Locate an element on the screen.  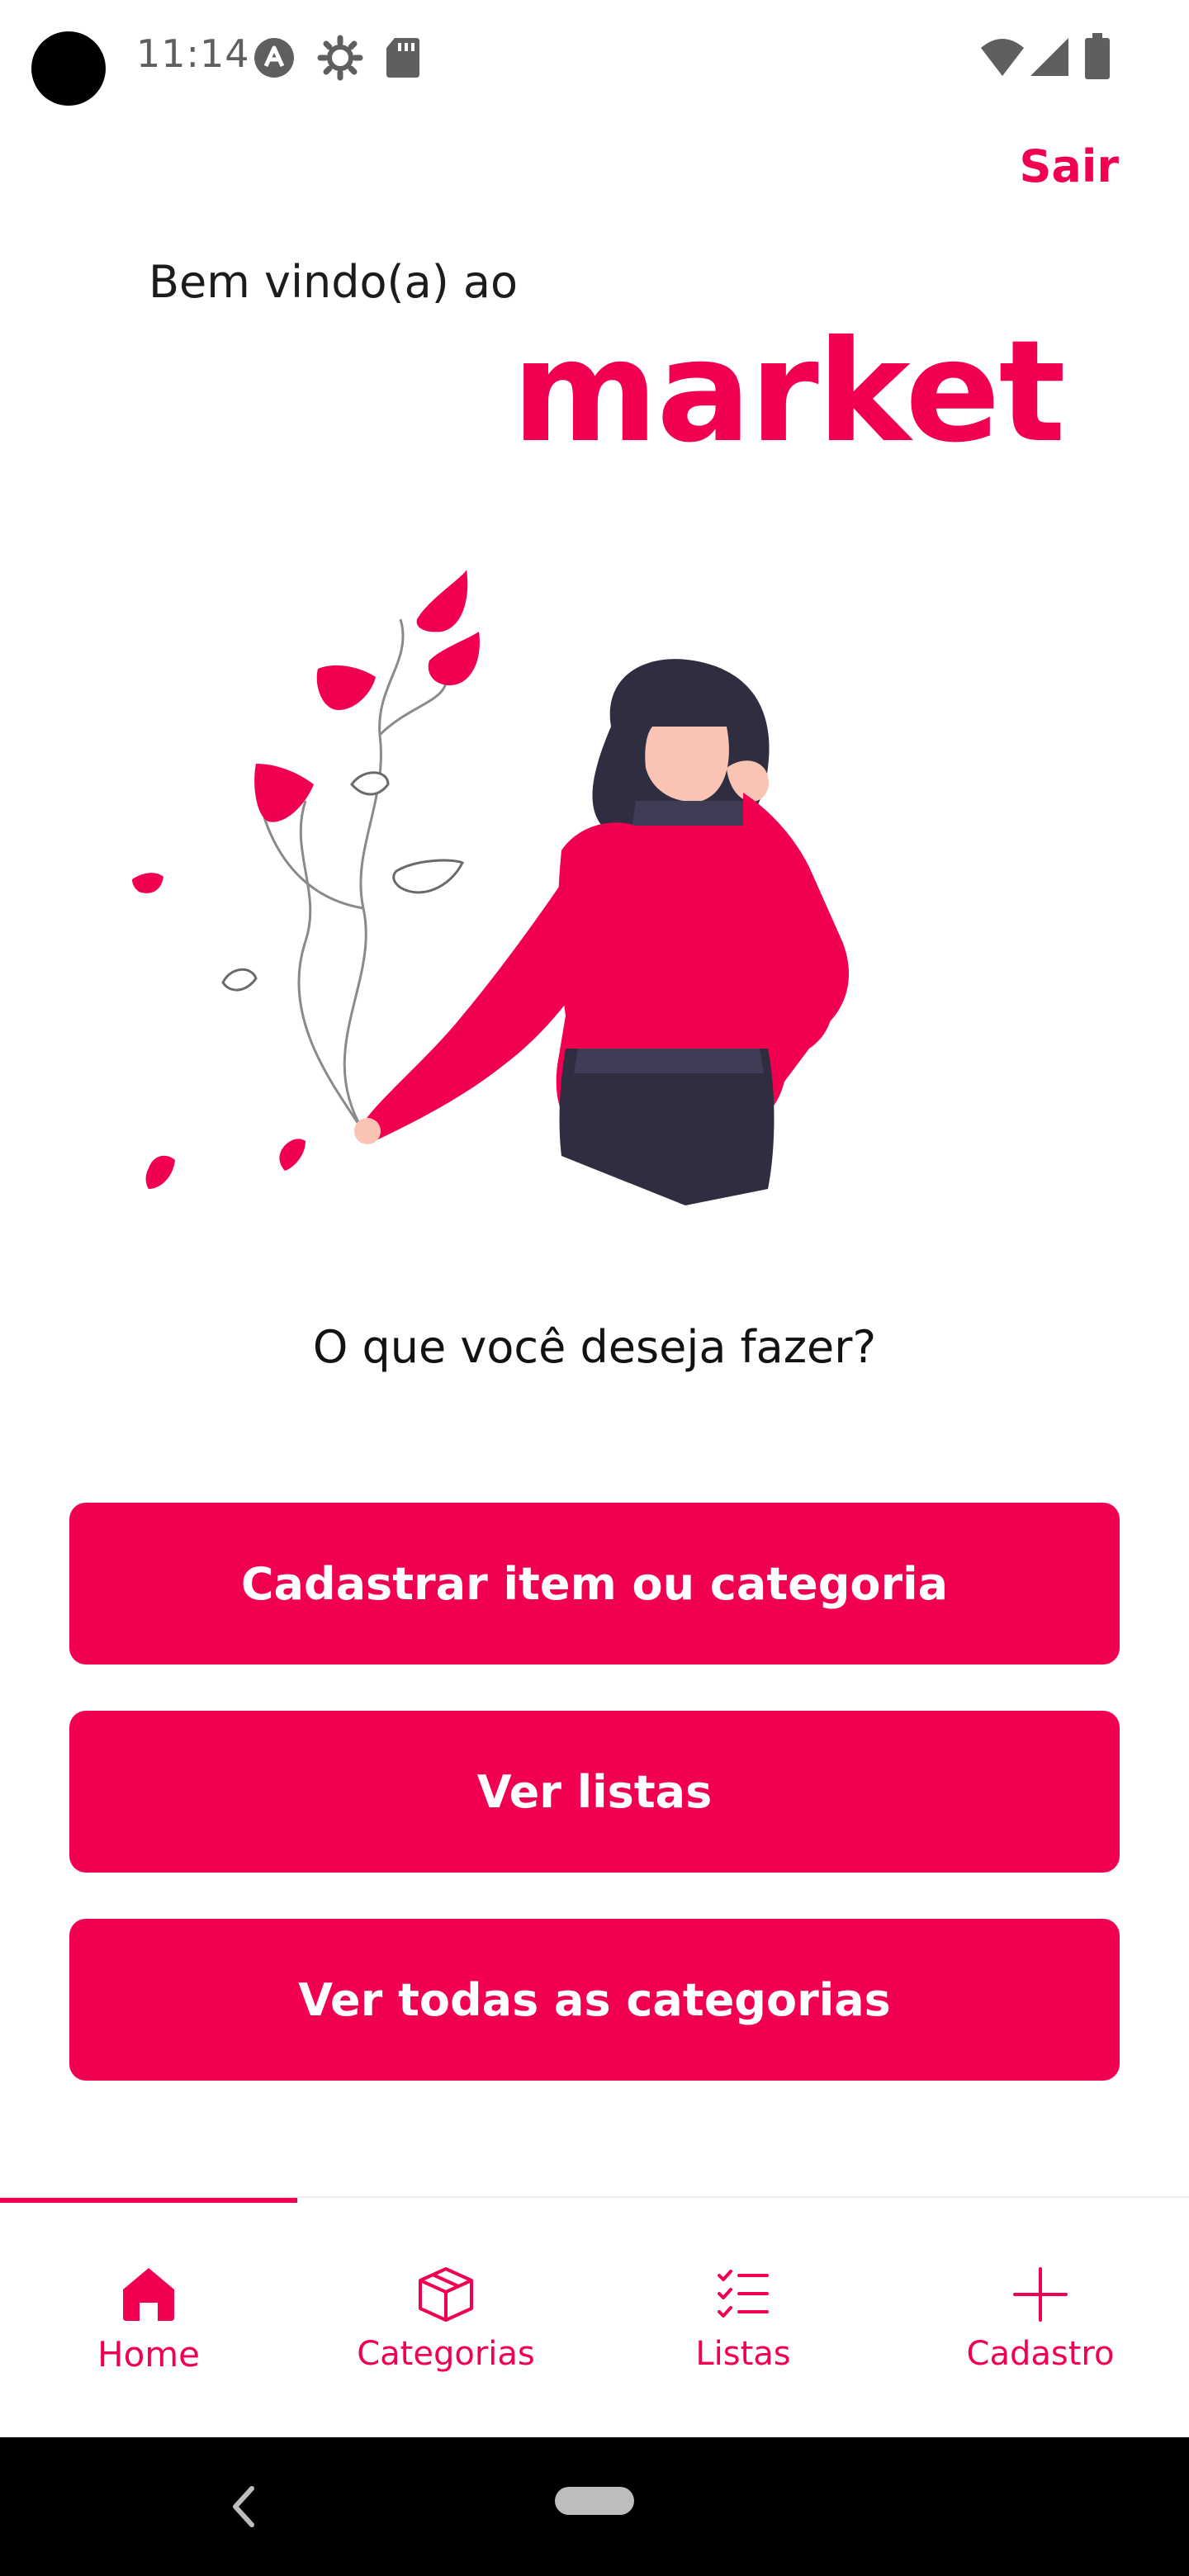
woman-with-leaves-illustration is located at coordinates (491, 887).